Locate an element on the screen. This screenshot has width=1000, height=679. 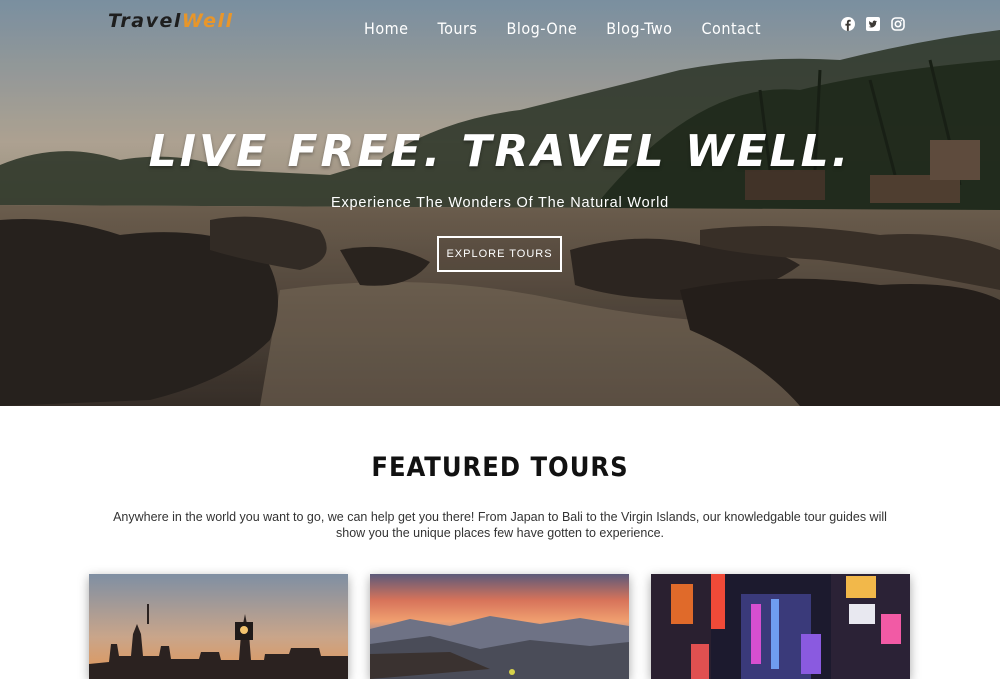
twitter-icon is located at coordinates (873, 24).